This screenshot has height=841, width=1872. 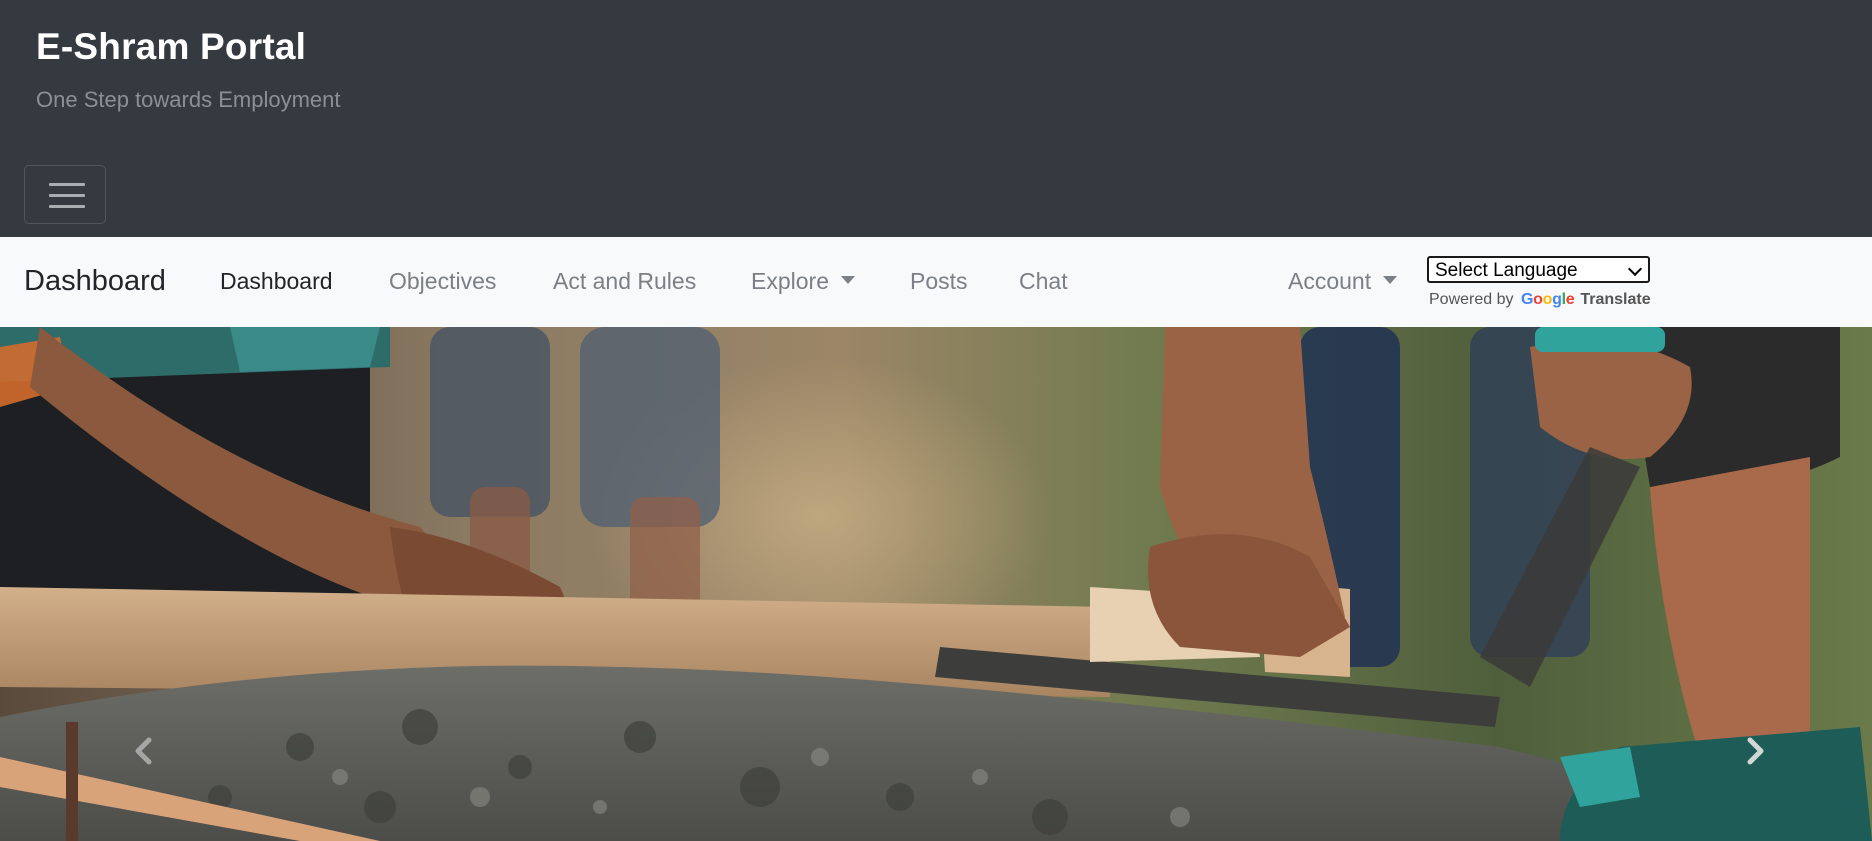 I want to click on nav-link-account: Account, so click(x=1343, y=281).